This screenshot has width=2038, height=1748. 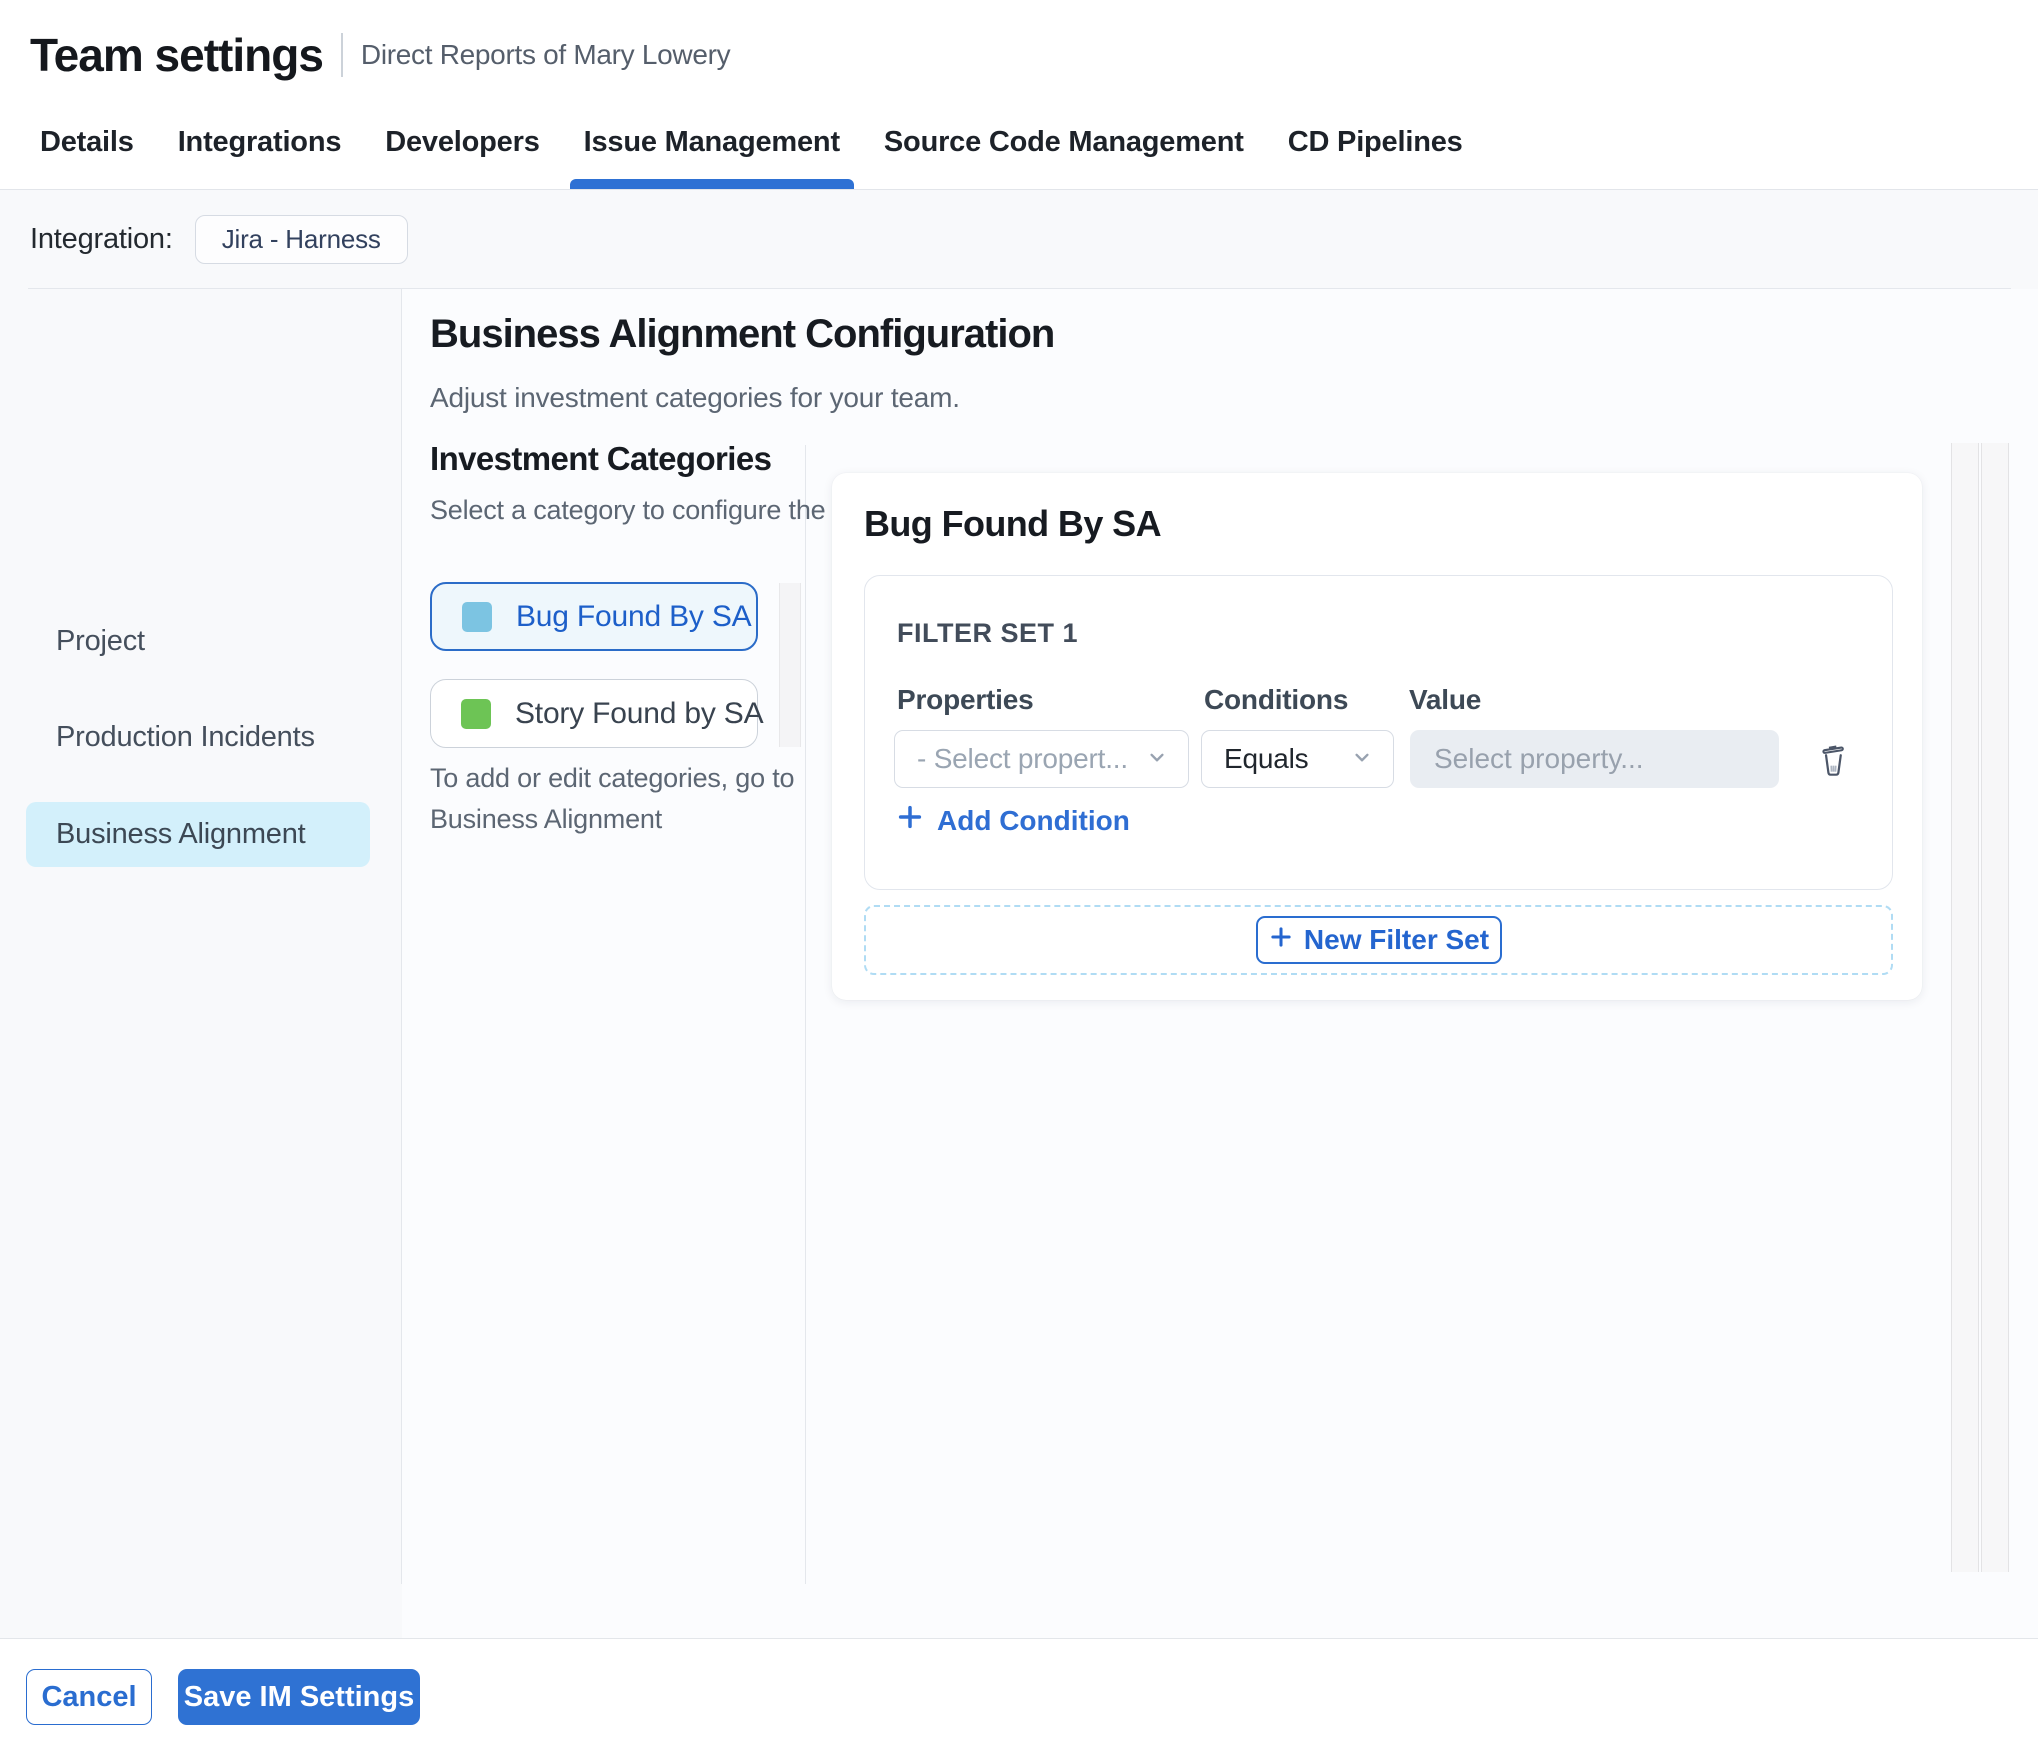 I want to click on category-list-scrollbar, so click(x=790, y=665).